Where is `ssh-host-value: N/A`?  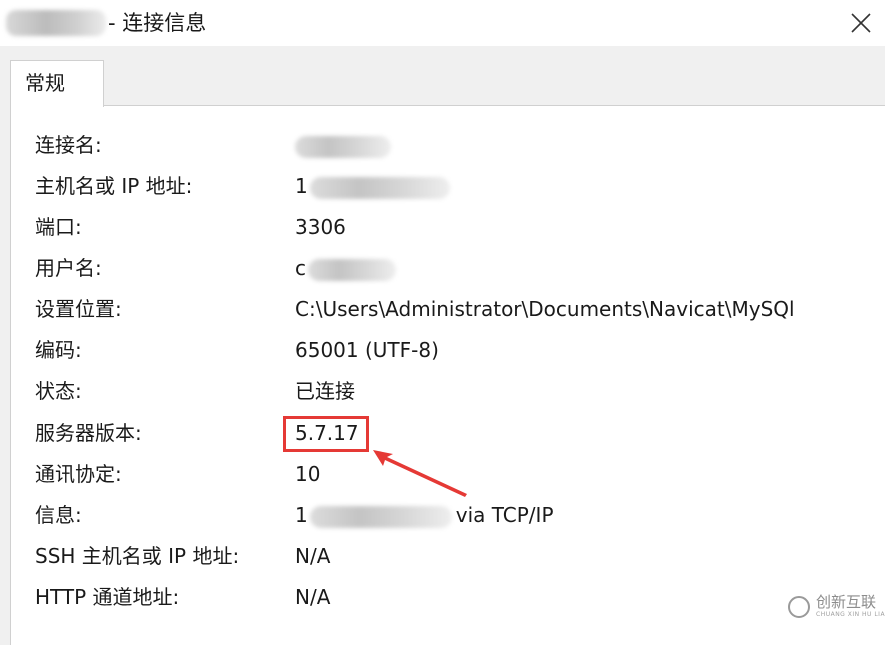 ssh-host-value: N/A is located at coordinates (313, 556).